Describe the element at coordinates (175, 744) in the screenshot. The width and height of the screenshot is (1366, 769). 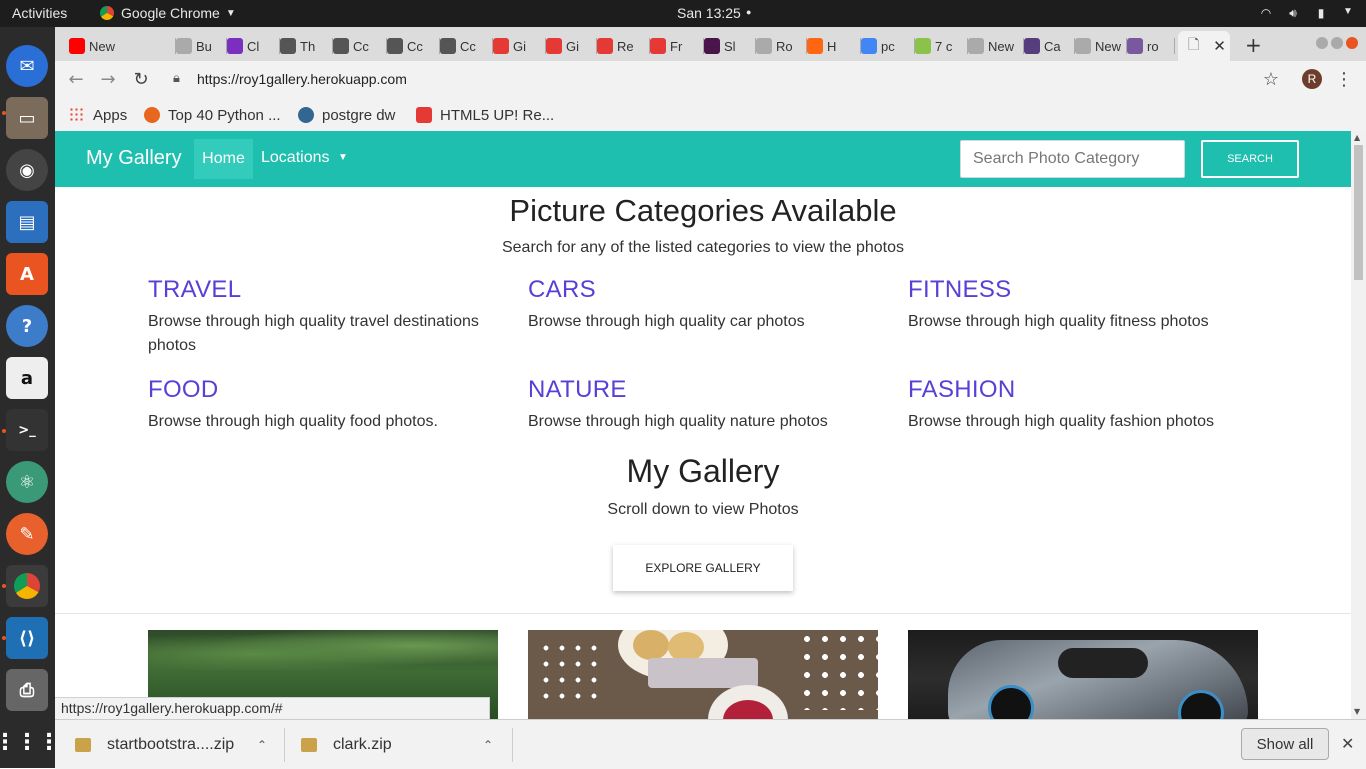
I see `download-item: startbootstra....zip ⌃` at that location.